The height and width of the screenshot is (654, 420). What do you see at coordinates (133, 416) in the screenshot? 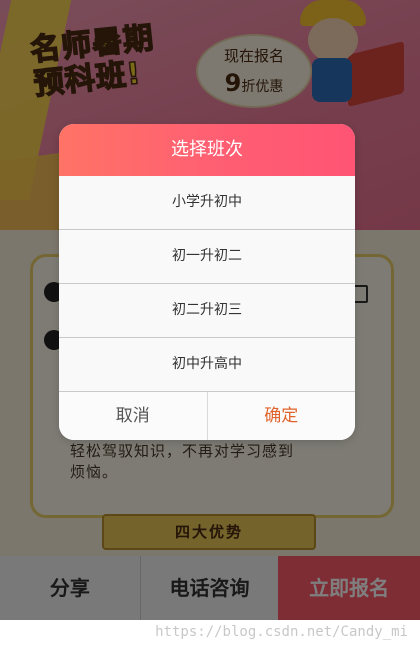
I see `cancel-button: 取消` at bounding box center [133, 416].